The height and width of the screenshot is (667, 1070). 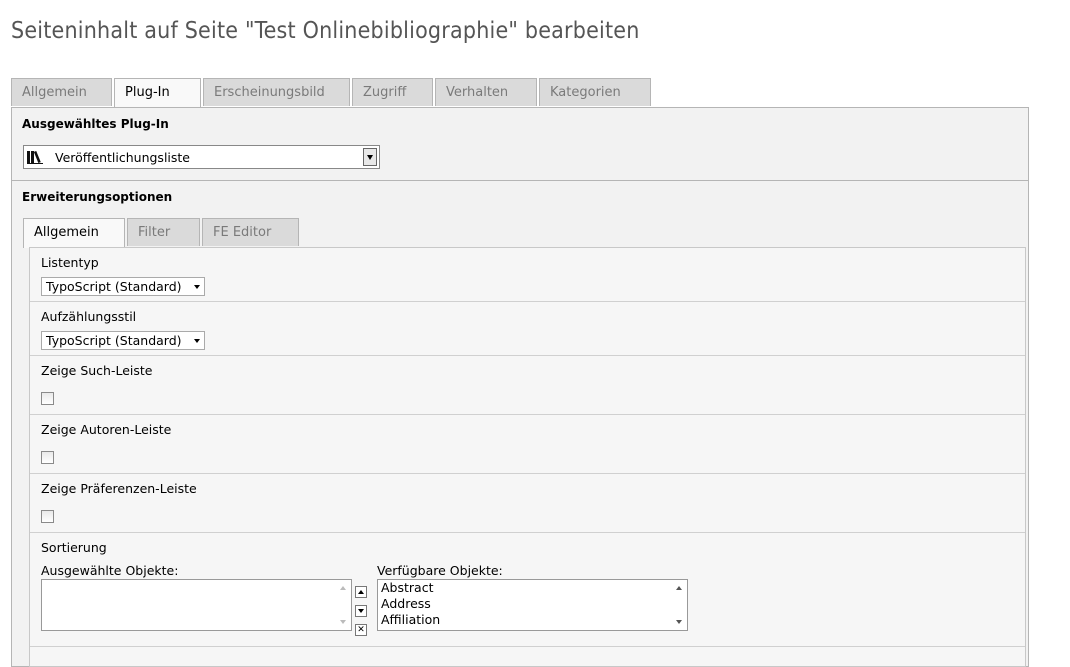 I want to click on aufzaehlungsstil-label: Aufzählungsstil, so click(x=89, y=316).